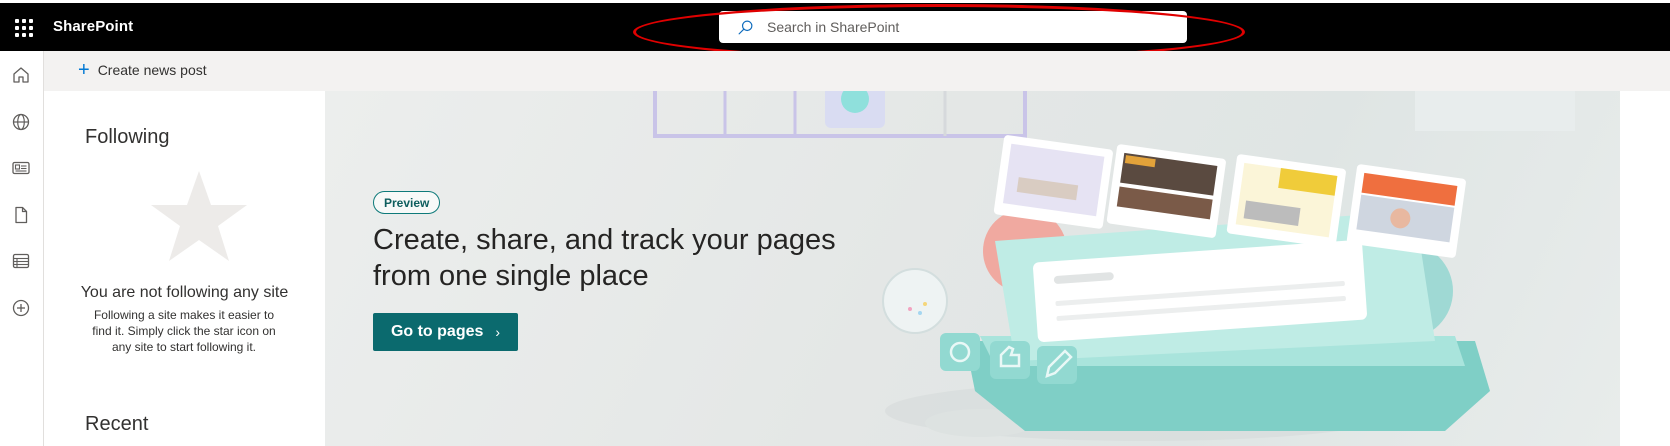  I want to click on plus-icon: +, so click(84, 70).